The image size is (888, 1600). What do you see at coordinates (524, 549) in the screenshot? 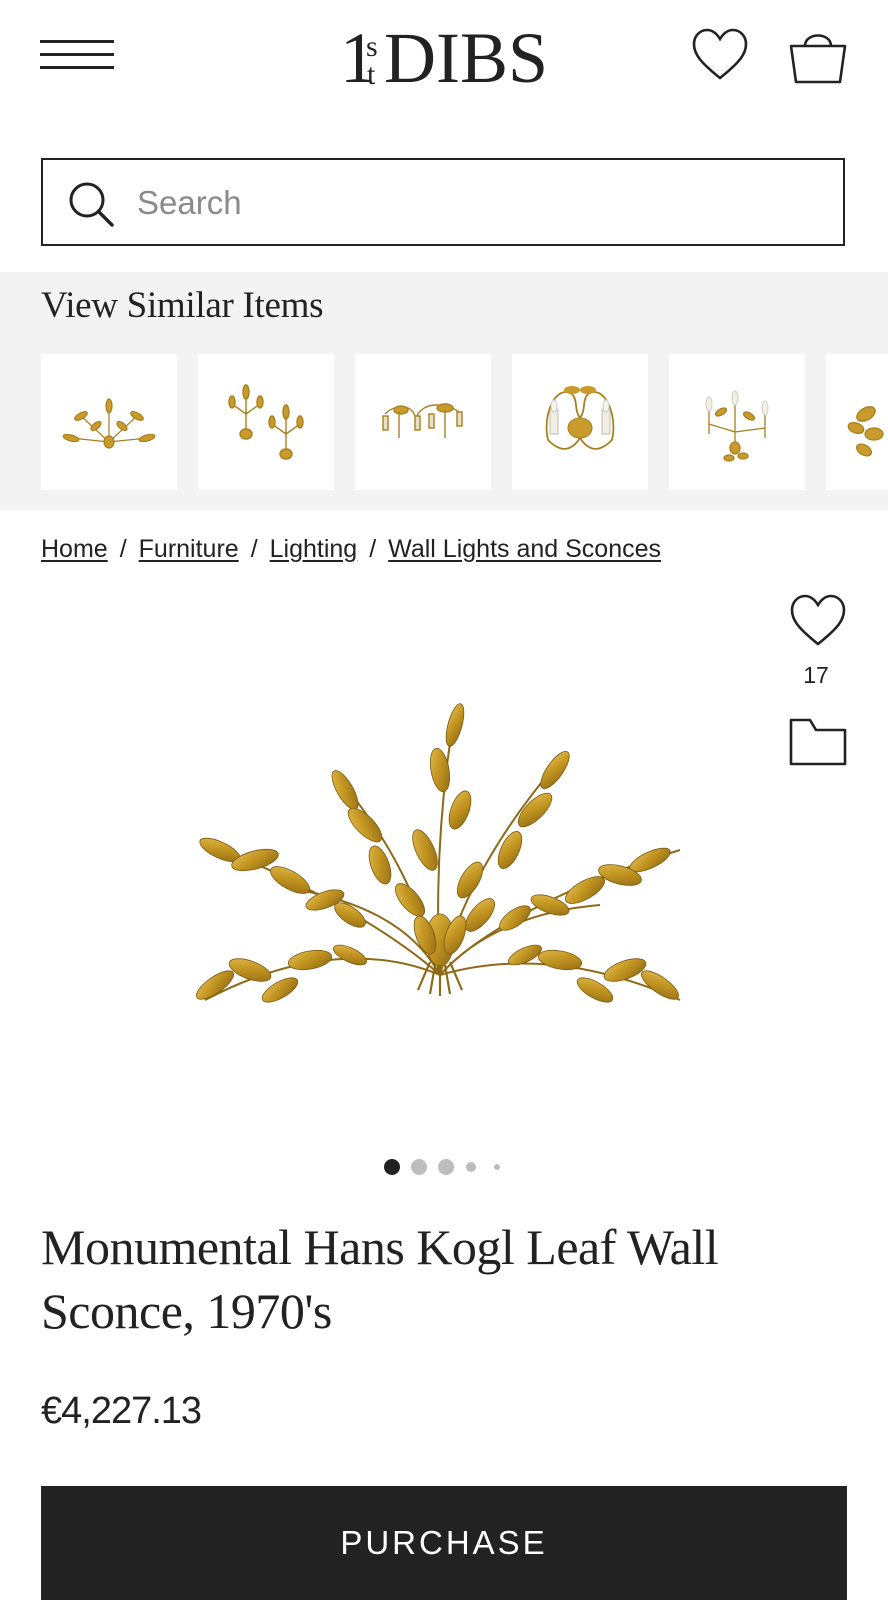
I see `breadcrumb-wall-lights-and-sconces: Wall Lights and Sconces` at bounding box center [524, 549].